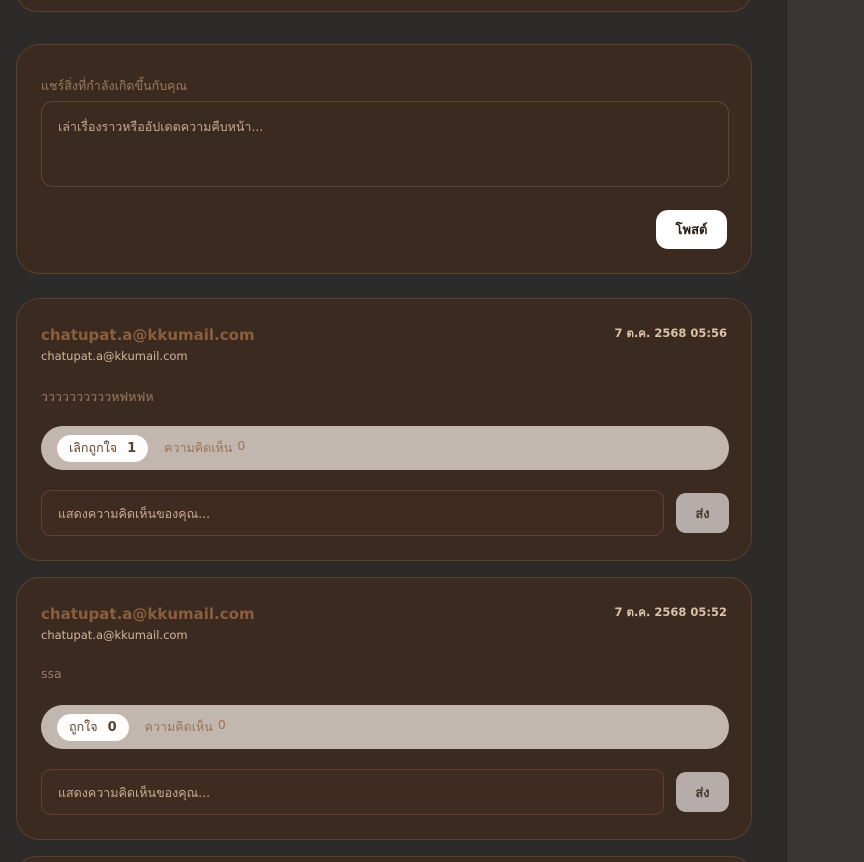  Describe the element at coordinates (83, 726) in the screenshot. I see `like-label: ถูกใจ` at that location.